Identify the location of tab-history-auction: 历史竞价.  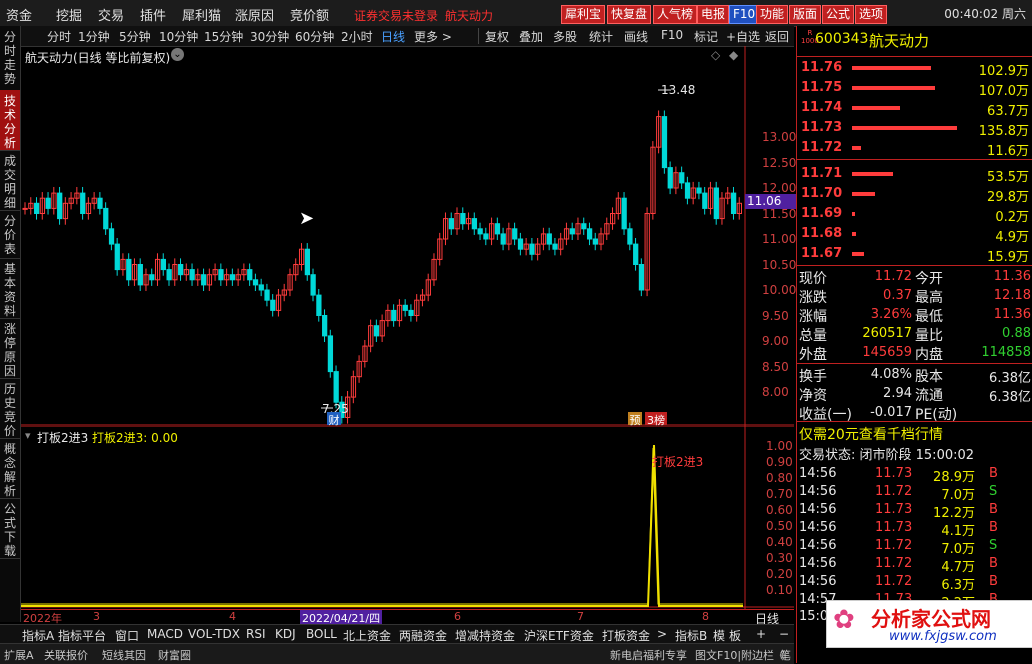
(10, 408).